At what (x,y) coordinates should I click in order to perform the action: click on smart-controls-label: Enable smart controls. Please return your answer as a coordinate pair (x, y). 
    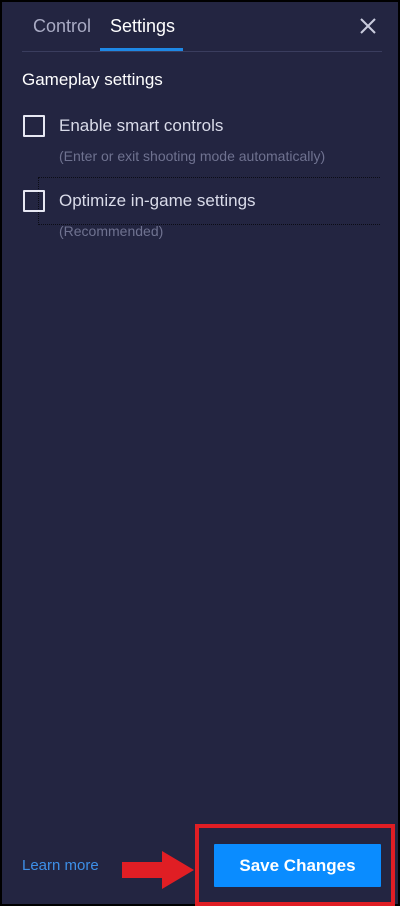
    Looking at the image, I should click on (141, 126).